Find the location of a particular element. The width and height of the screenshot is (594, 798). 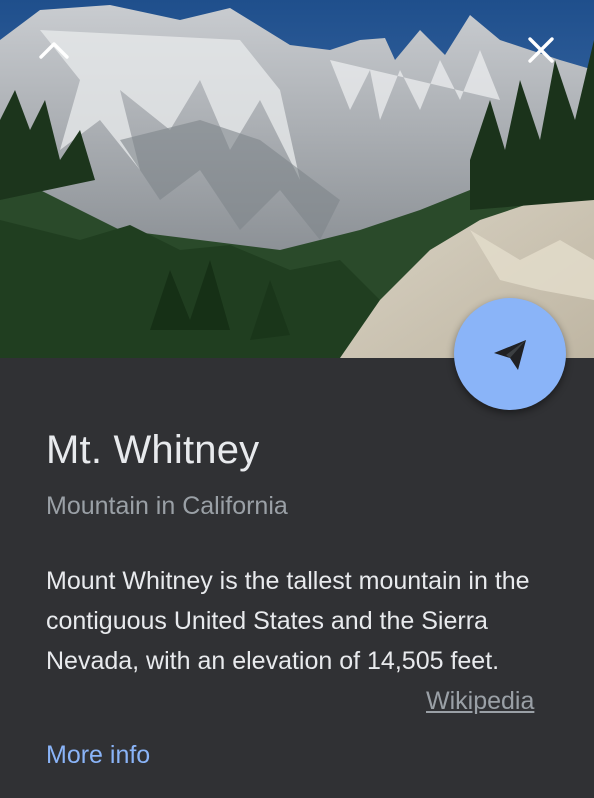

place-title: Mt. Whitney is located at coordinates (153, 450).